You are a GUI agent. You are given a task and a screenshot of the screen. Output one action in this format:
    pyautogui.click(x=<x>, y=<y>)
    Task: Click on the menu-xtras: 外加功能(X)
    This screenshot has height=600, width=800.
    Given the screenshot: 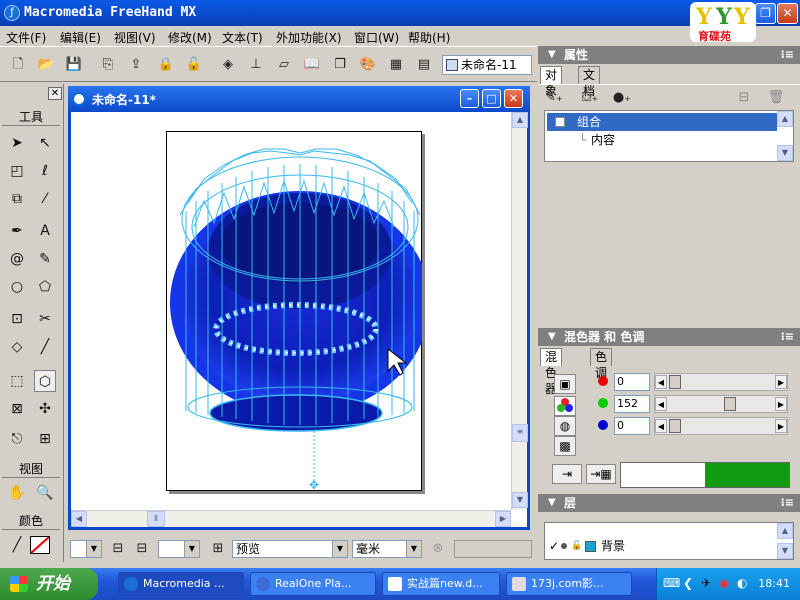 What is the action you would take?
    pyautogui.click(x=309, y=37)
    